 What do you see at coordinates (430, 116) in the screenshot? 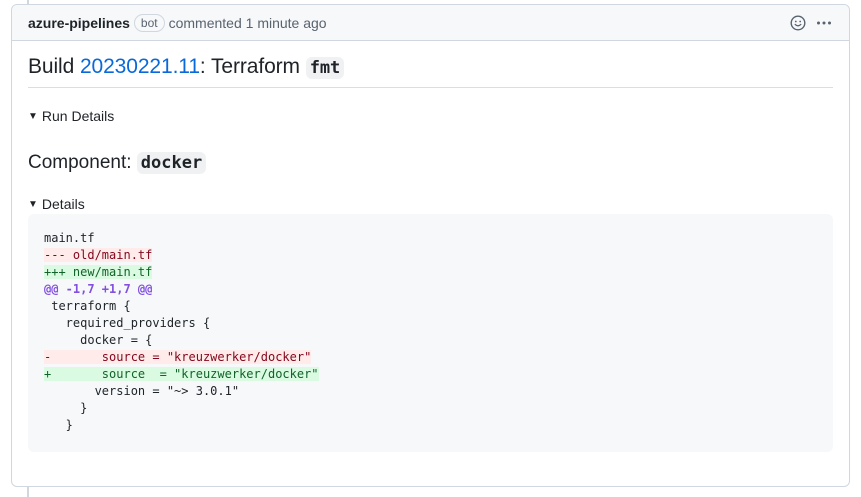
I see `run-details-summary: ▼ Run Details` at bounding box center [430, 116].